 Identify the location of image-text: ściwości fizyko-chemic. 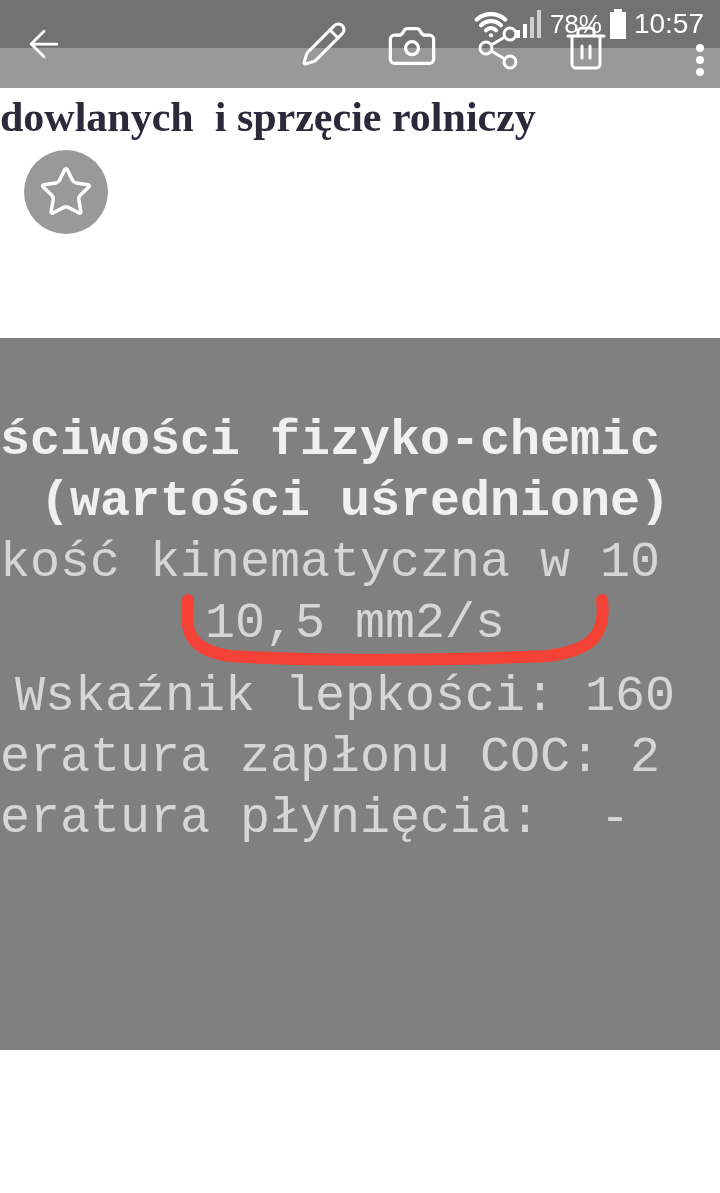
(330, 440).